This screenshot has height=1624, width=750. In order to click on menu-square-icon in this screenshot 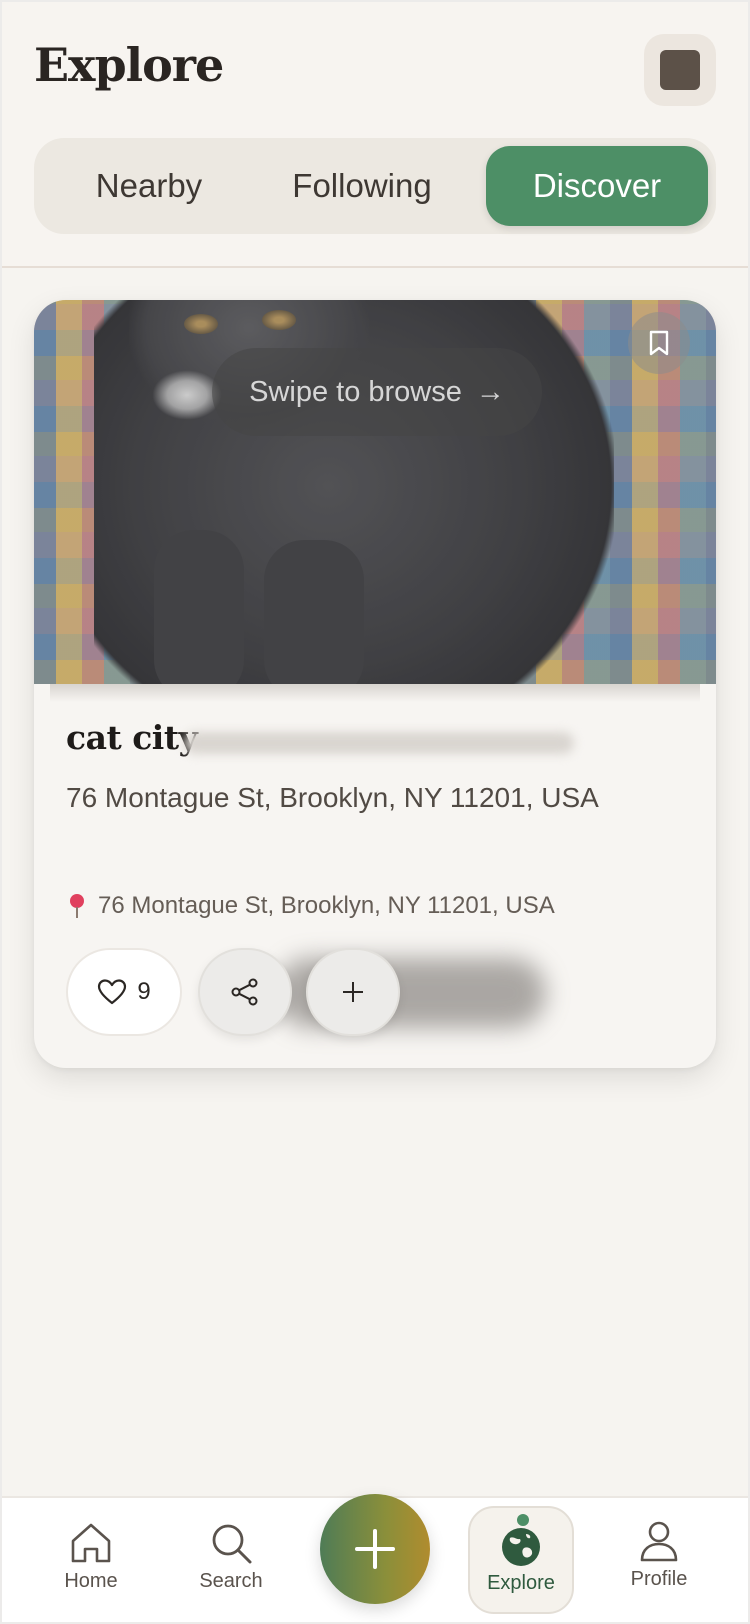, I will do `click(680, 70)`.